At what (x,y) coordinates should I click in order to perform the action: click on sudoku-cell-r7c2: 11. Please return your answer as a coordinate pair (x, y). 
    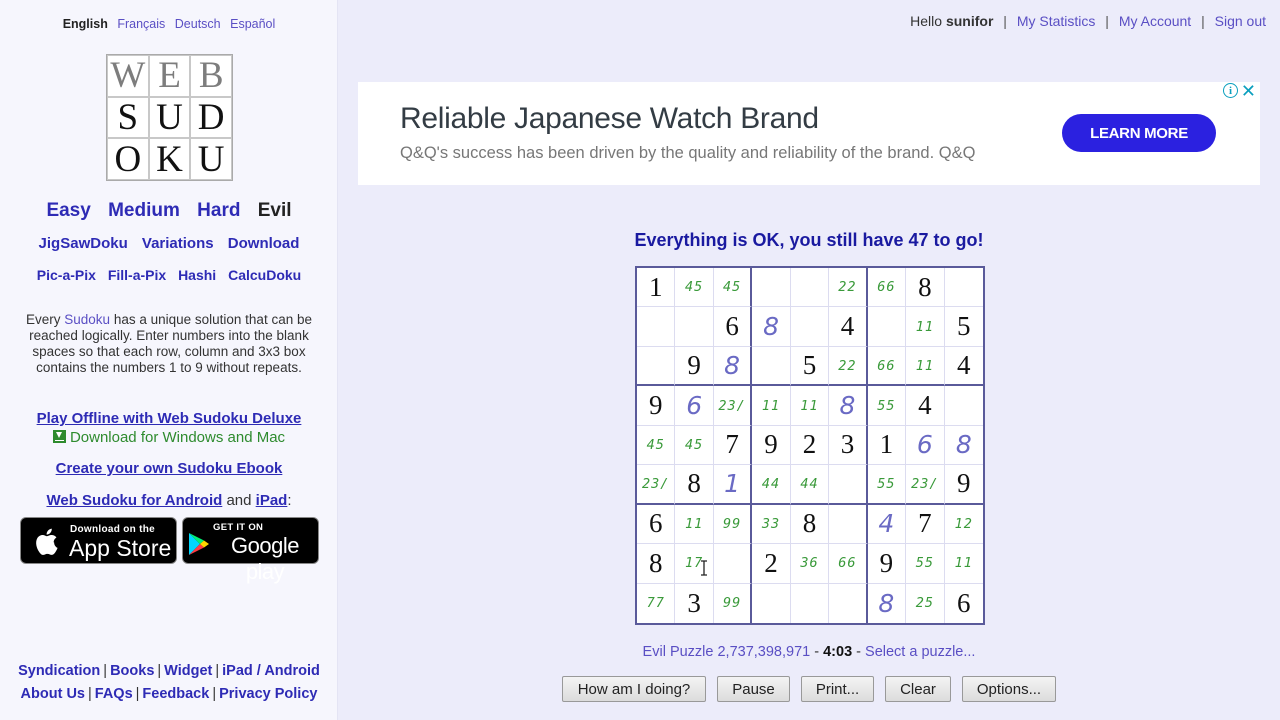
    Looking at the image, I should click on (694, 524).